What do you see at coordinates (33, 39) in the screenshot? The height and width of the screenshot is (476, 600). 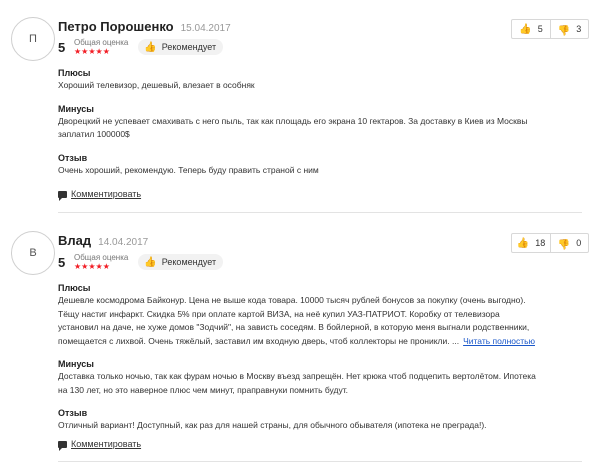 I see `avatar: П` at bounding box center [33, 39].